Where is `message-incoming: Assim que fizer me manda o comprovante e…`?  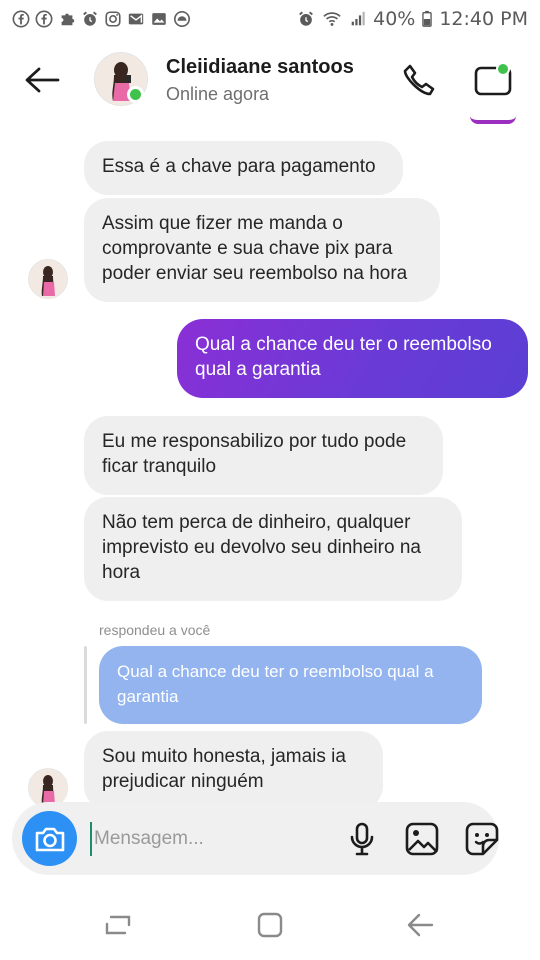 message-incoming: Assim que fizer me manda o comprovante e… is located at coordinates (262, 250).